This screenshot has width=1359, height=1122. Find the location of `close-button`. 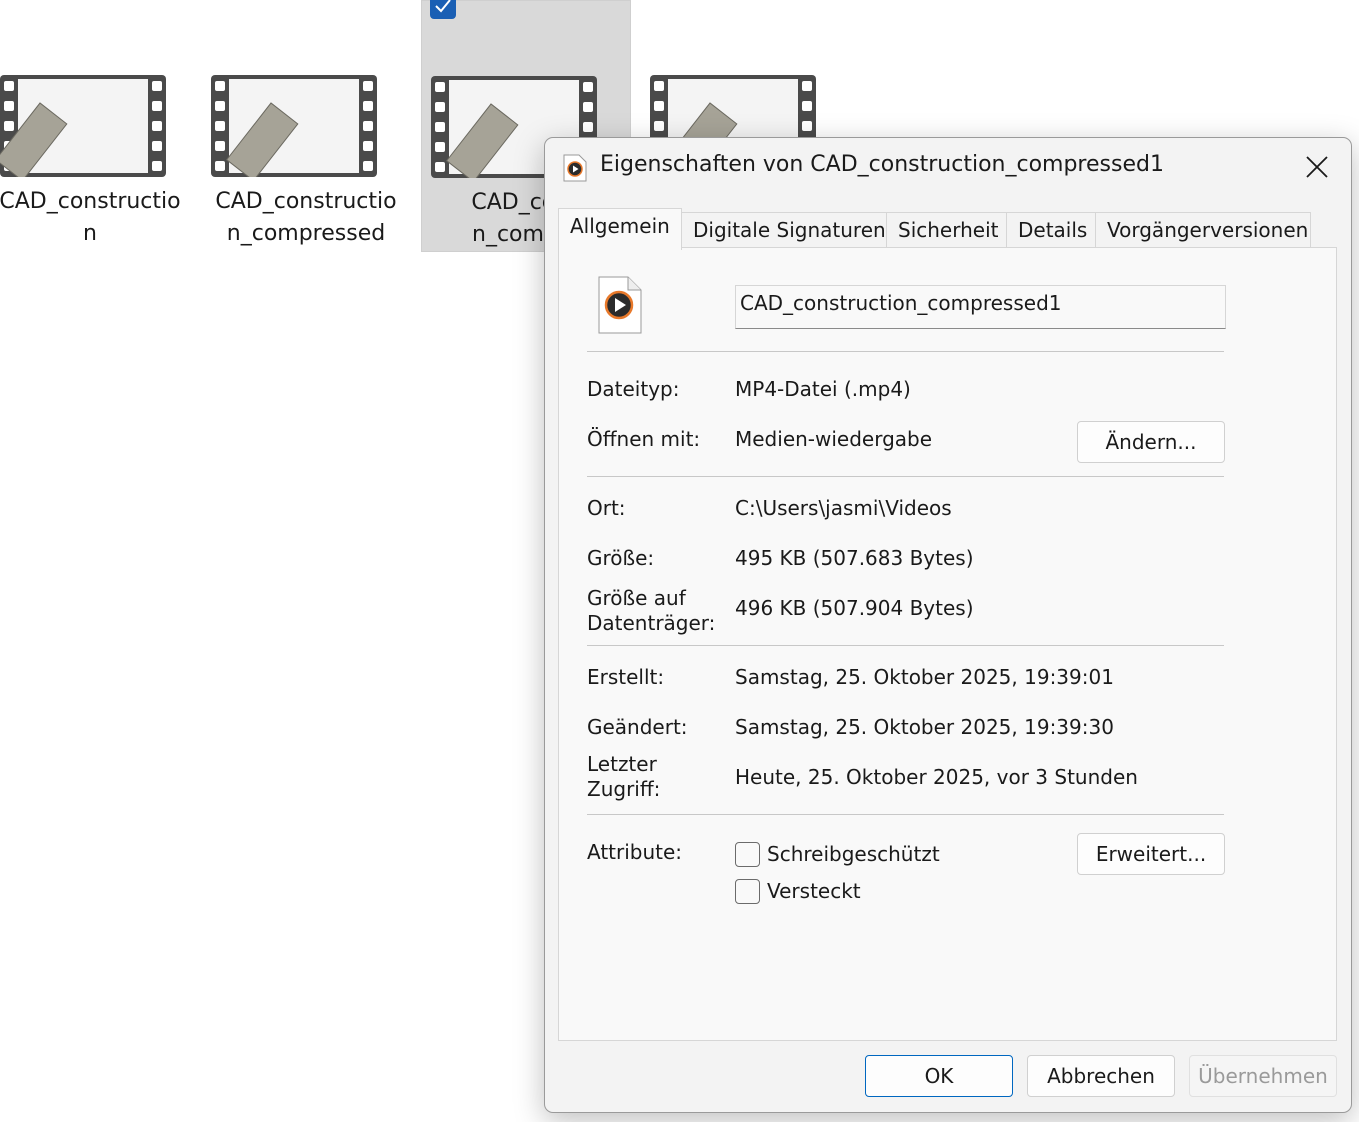

close-button is located at coordinates (1317, 167).